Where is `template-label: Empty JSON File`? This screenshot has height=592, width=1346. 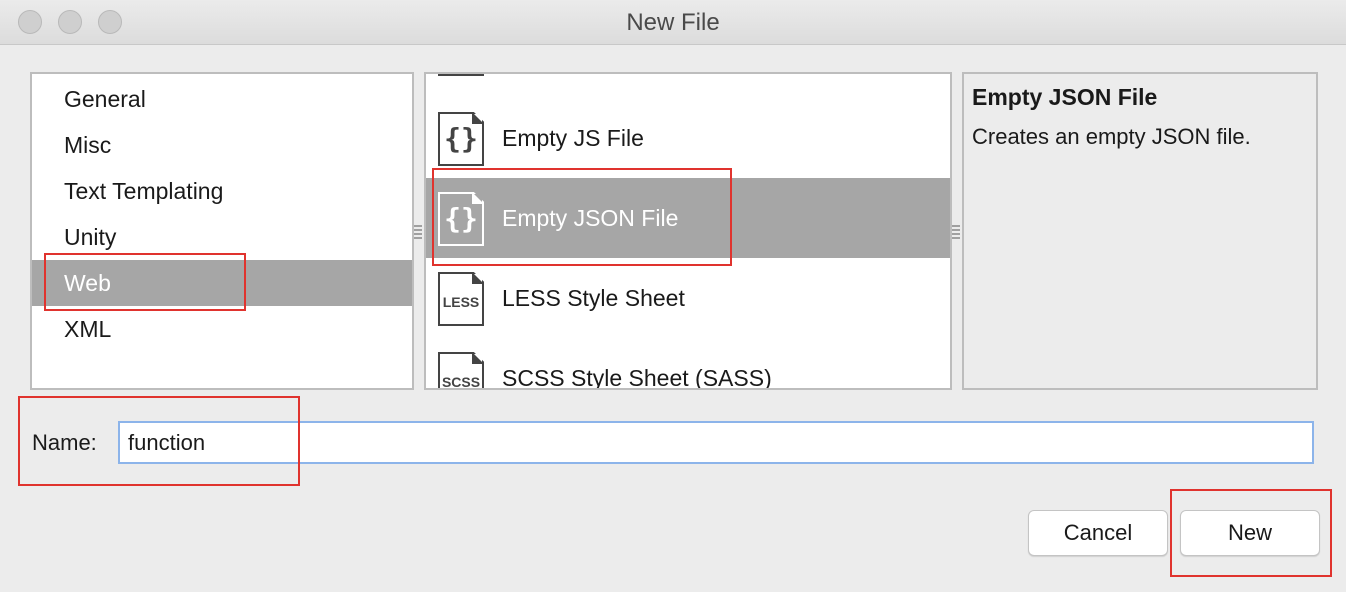
template-label: Empty JSON File is located at coordinates (590, 218).